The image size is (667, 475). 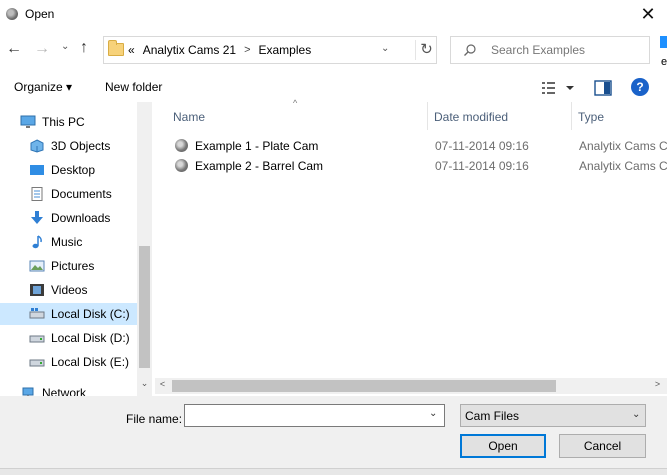 I want to click on sidebar-item-documents: Documents, so click(x=70, y=194).